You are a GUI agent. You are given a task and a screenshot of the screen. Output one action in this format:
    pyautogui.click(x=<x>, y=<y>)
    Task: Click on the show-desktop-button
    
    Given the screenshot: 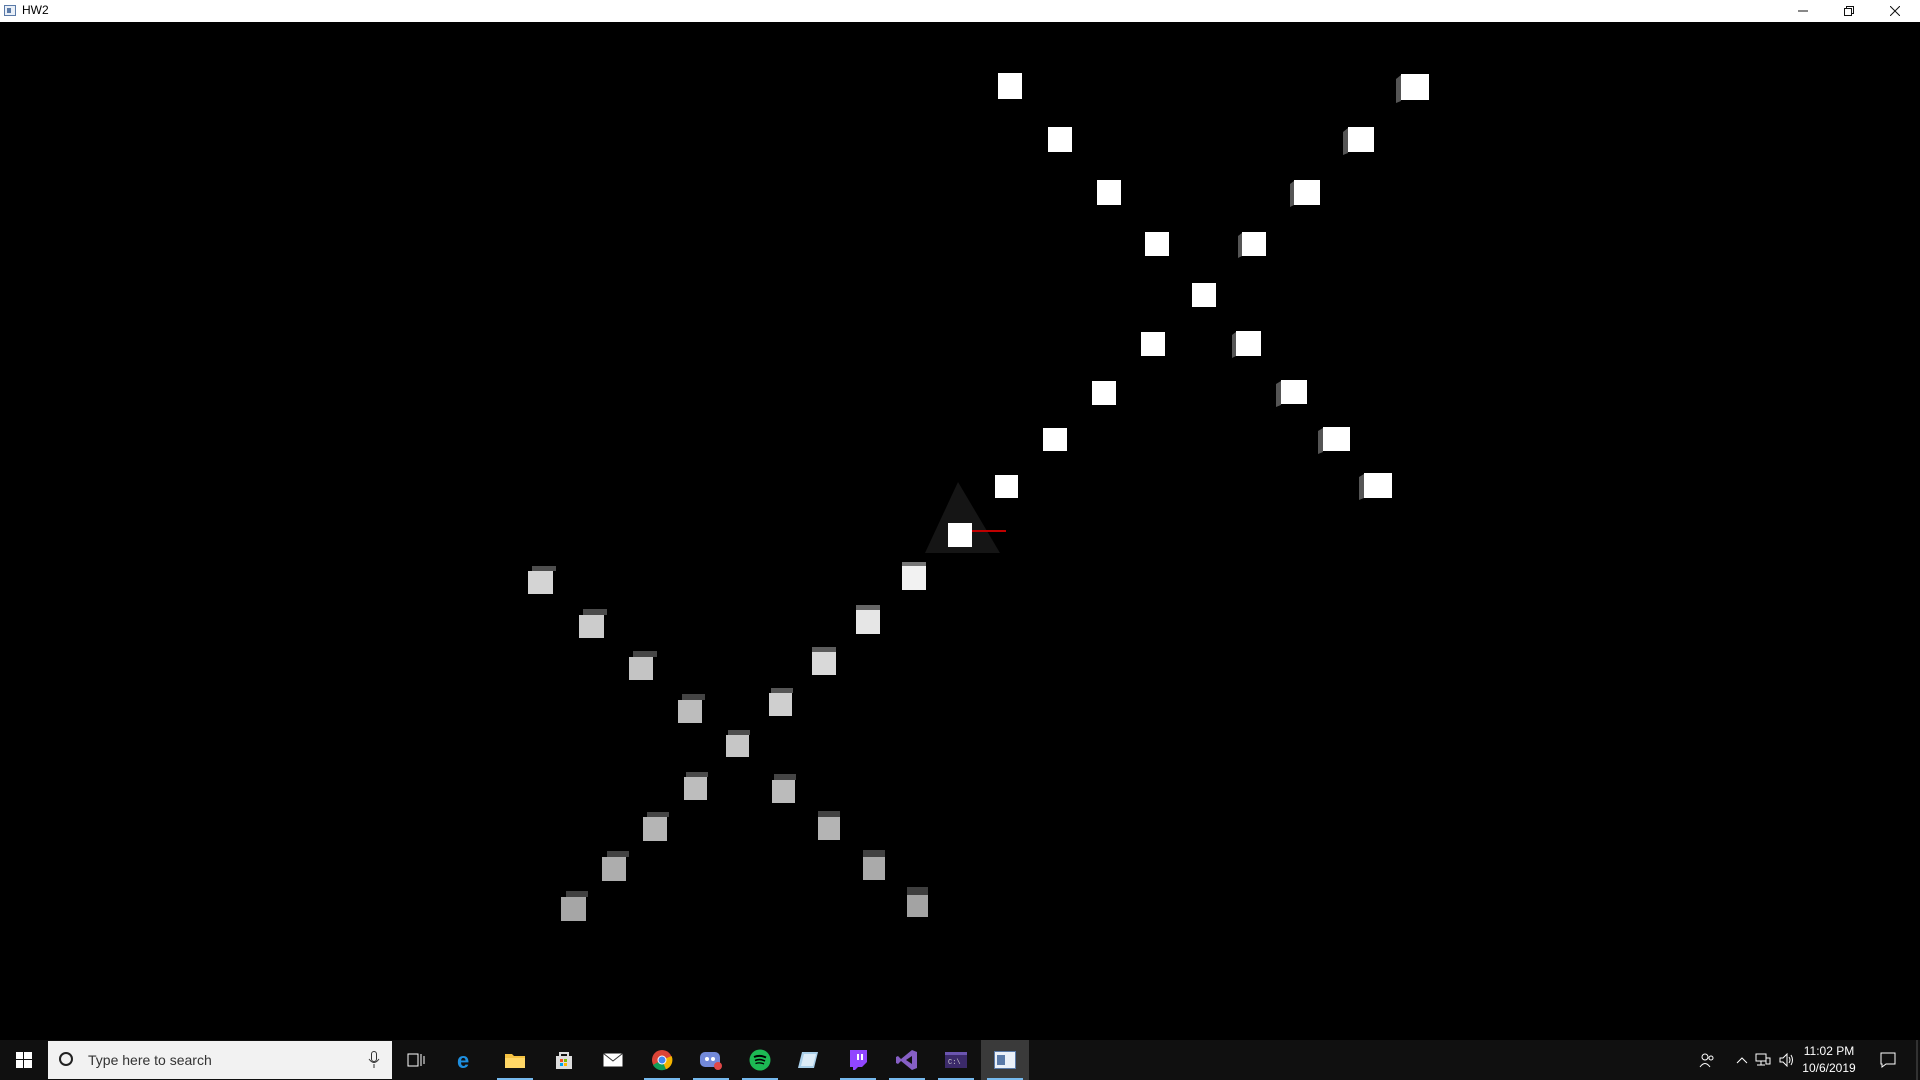 What is the action you would take?
    pyautogui.click(x=1917, y=1060)
    